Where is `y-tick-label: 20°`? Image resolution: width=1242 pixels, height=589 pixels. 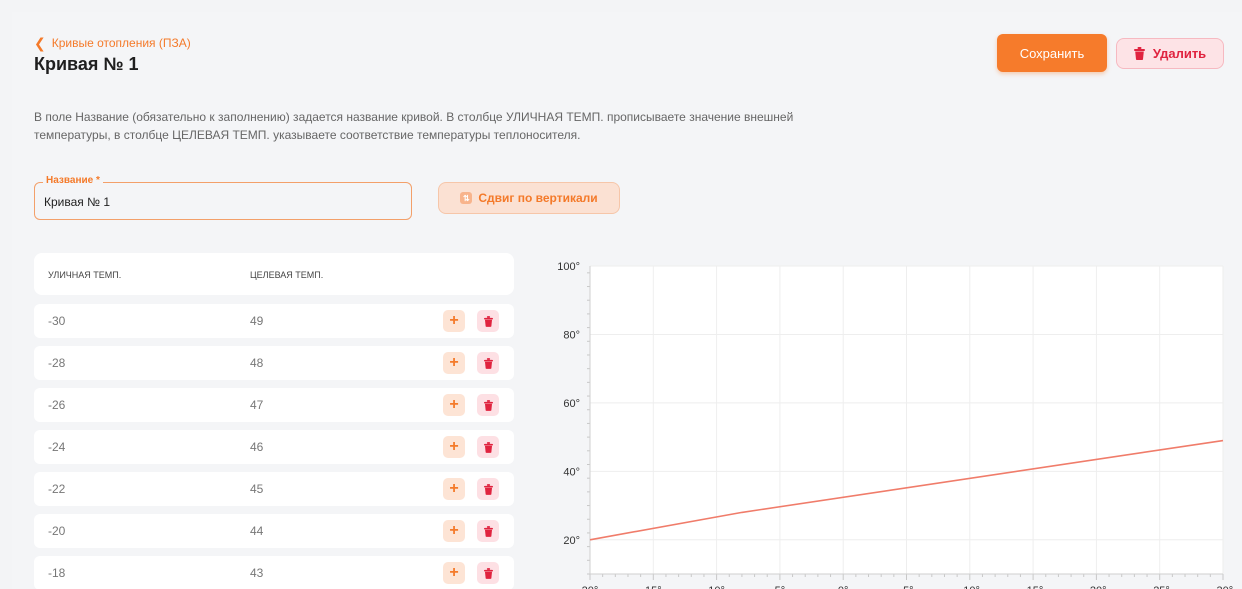 y-tick-label: 20° is located at coordinates (571, 541).